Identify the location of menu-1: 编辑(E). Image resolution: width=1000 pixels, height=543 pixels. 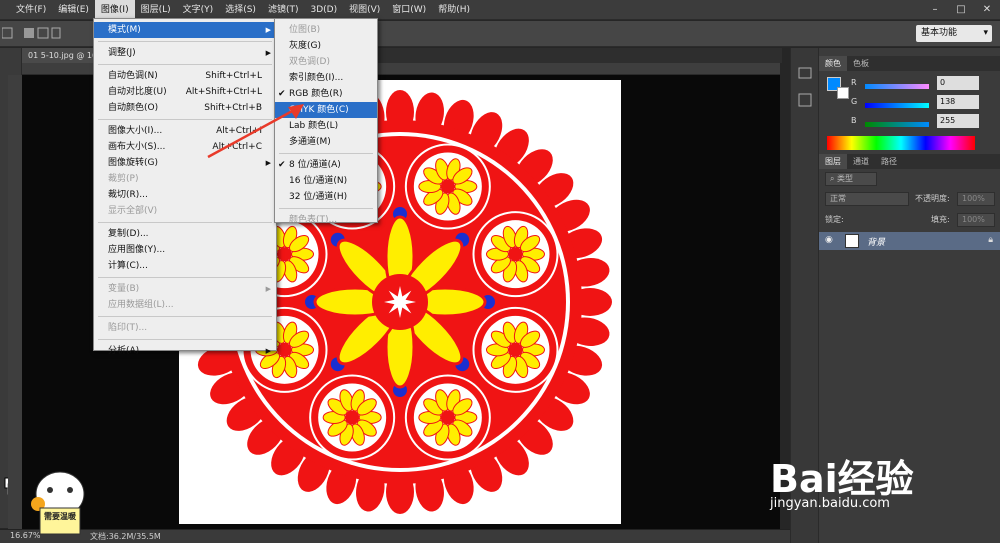
(73, 10).